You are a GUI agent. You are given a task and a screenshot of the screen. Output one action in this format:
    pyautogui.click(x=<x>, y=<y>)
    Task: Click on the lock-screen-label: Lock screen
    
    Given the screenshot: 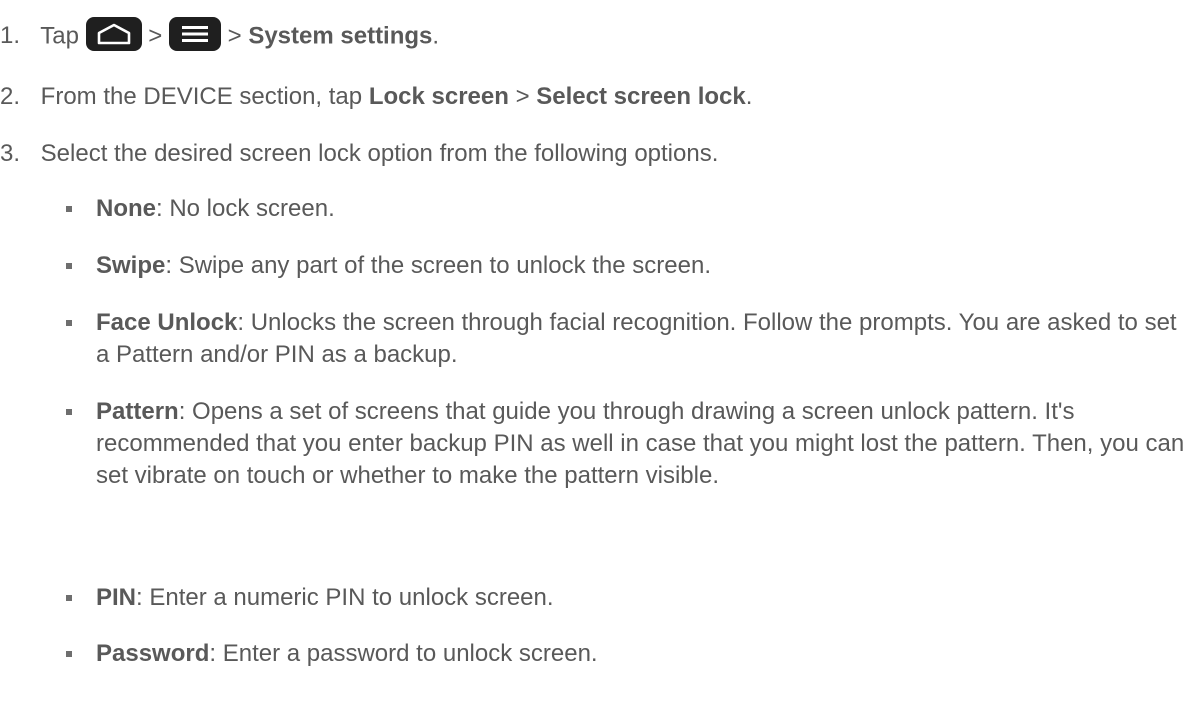 What is the action you would take?
    pyautogui.click(x=438, y=96)
    